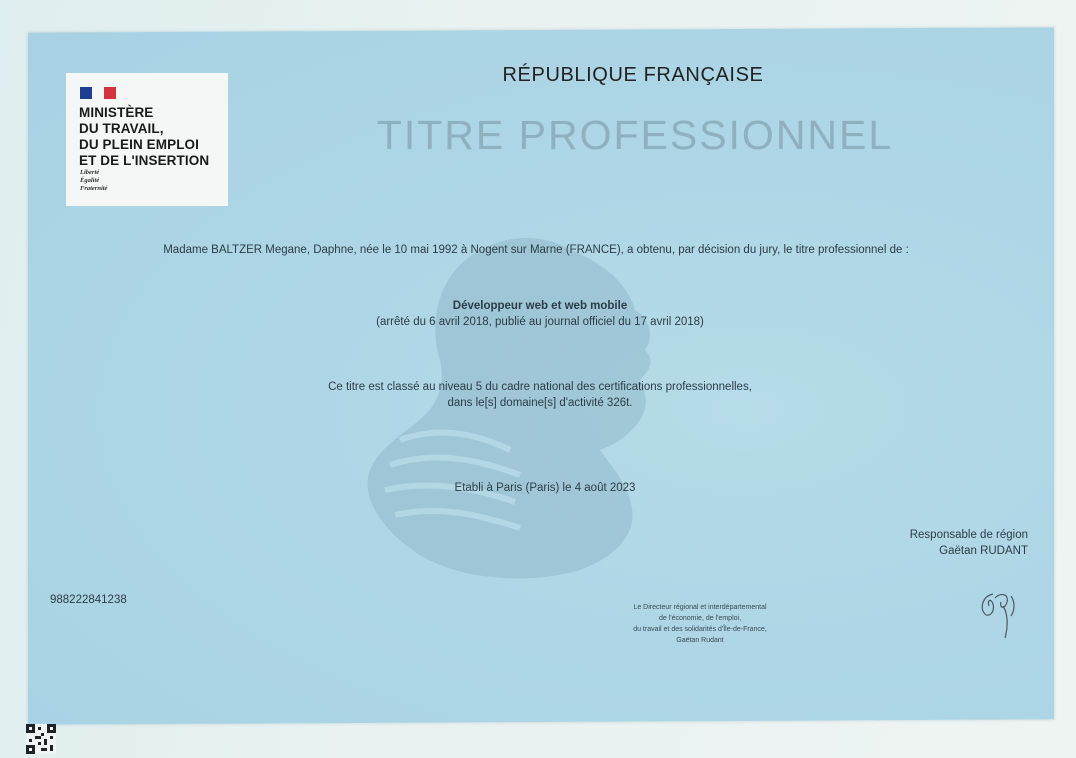  What do you see at coordinates (139, 144) in the screenshot?
I see `ministry-line: DU PLEIN EMPLOI` at bounding box center [139, 144].